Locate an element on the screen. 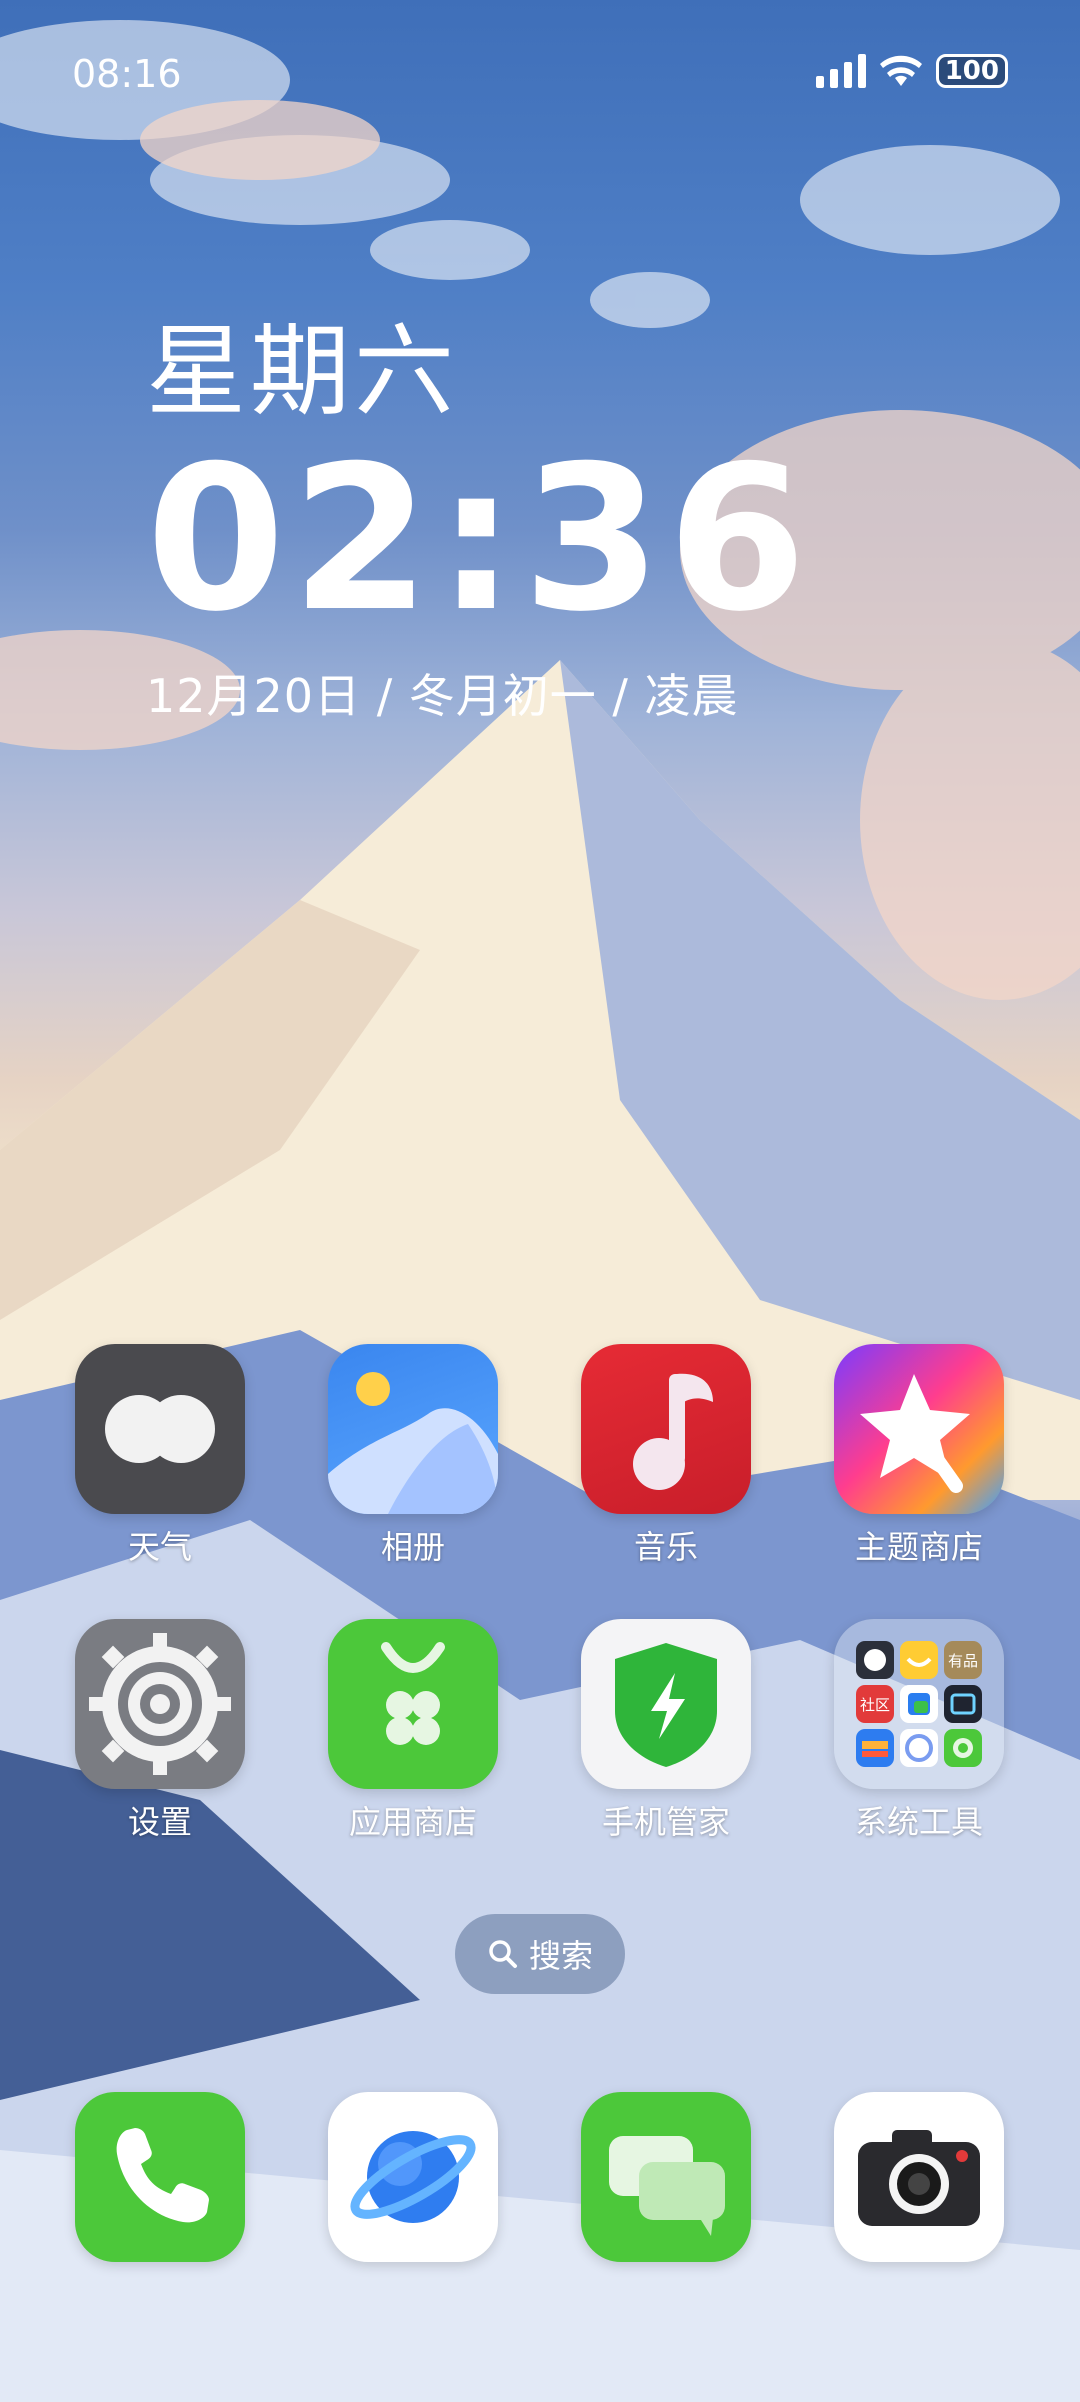  wifi-icon is located at coordinates (900, 70).